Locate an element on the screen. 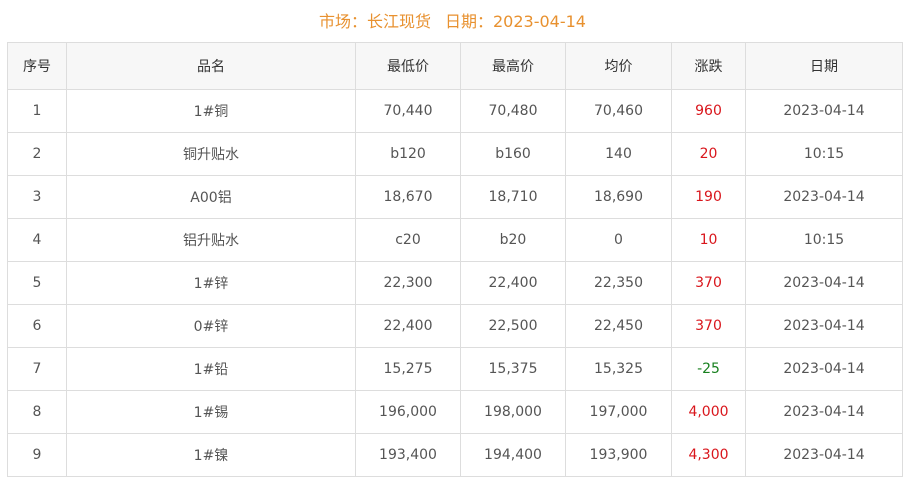 This screenshot has height=481, width=905. cell-no: 8 is located at coordinates (37, 412).